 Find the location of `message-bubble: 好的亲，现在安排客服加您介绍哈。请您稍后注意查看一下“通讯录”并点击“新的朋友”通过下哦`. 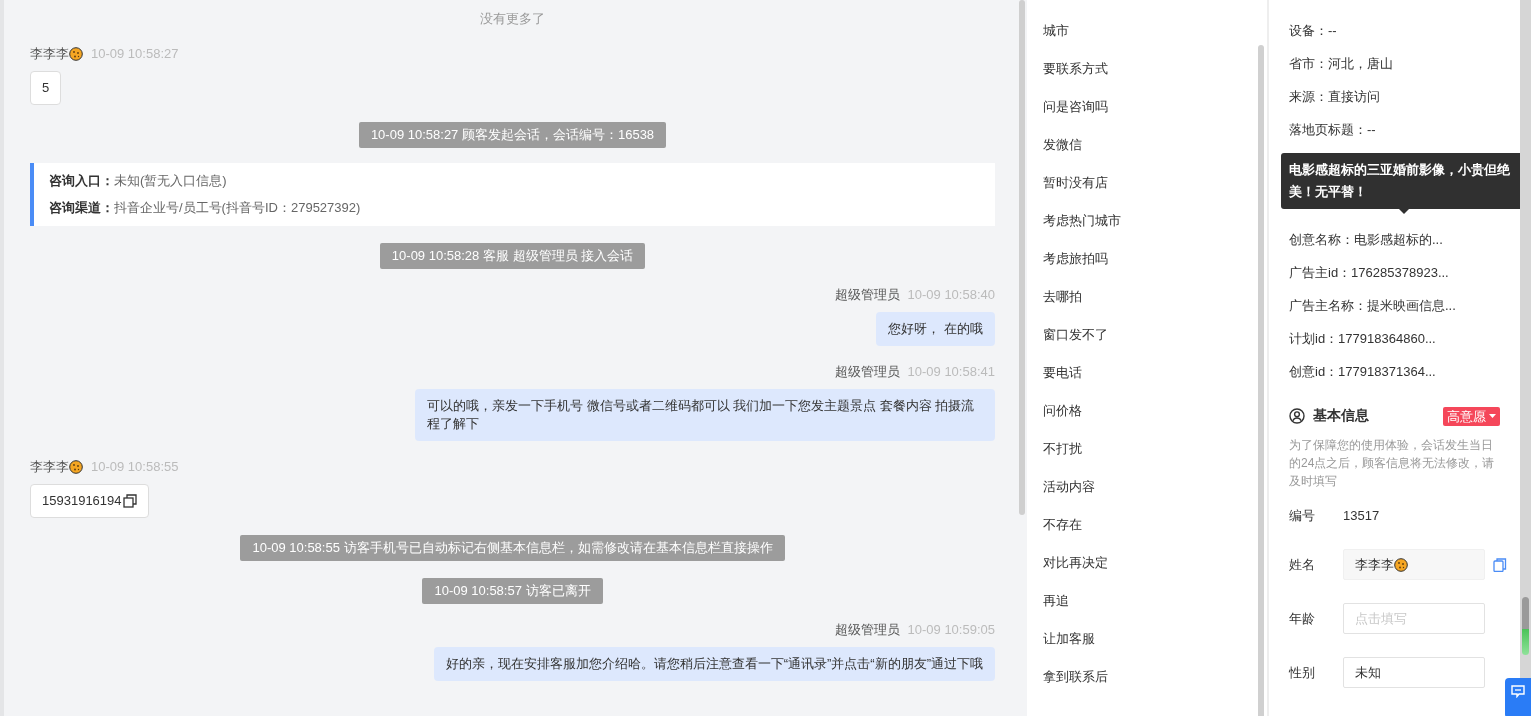

message-bubble: 好的亲，现在安排客服加您介绍哈。请您稍后注意查看一下“通讯录”并点击“新的朋友”通过下哦 is located at coordinates (714, 664).